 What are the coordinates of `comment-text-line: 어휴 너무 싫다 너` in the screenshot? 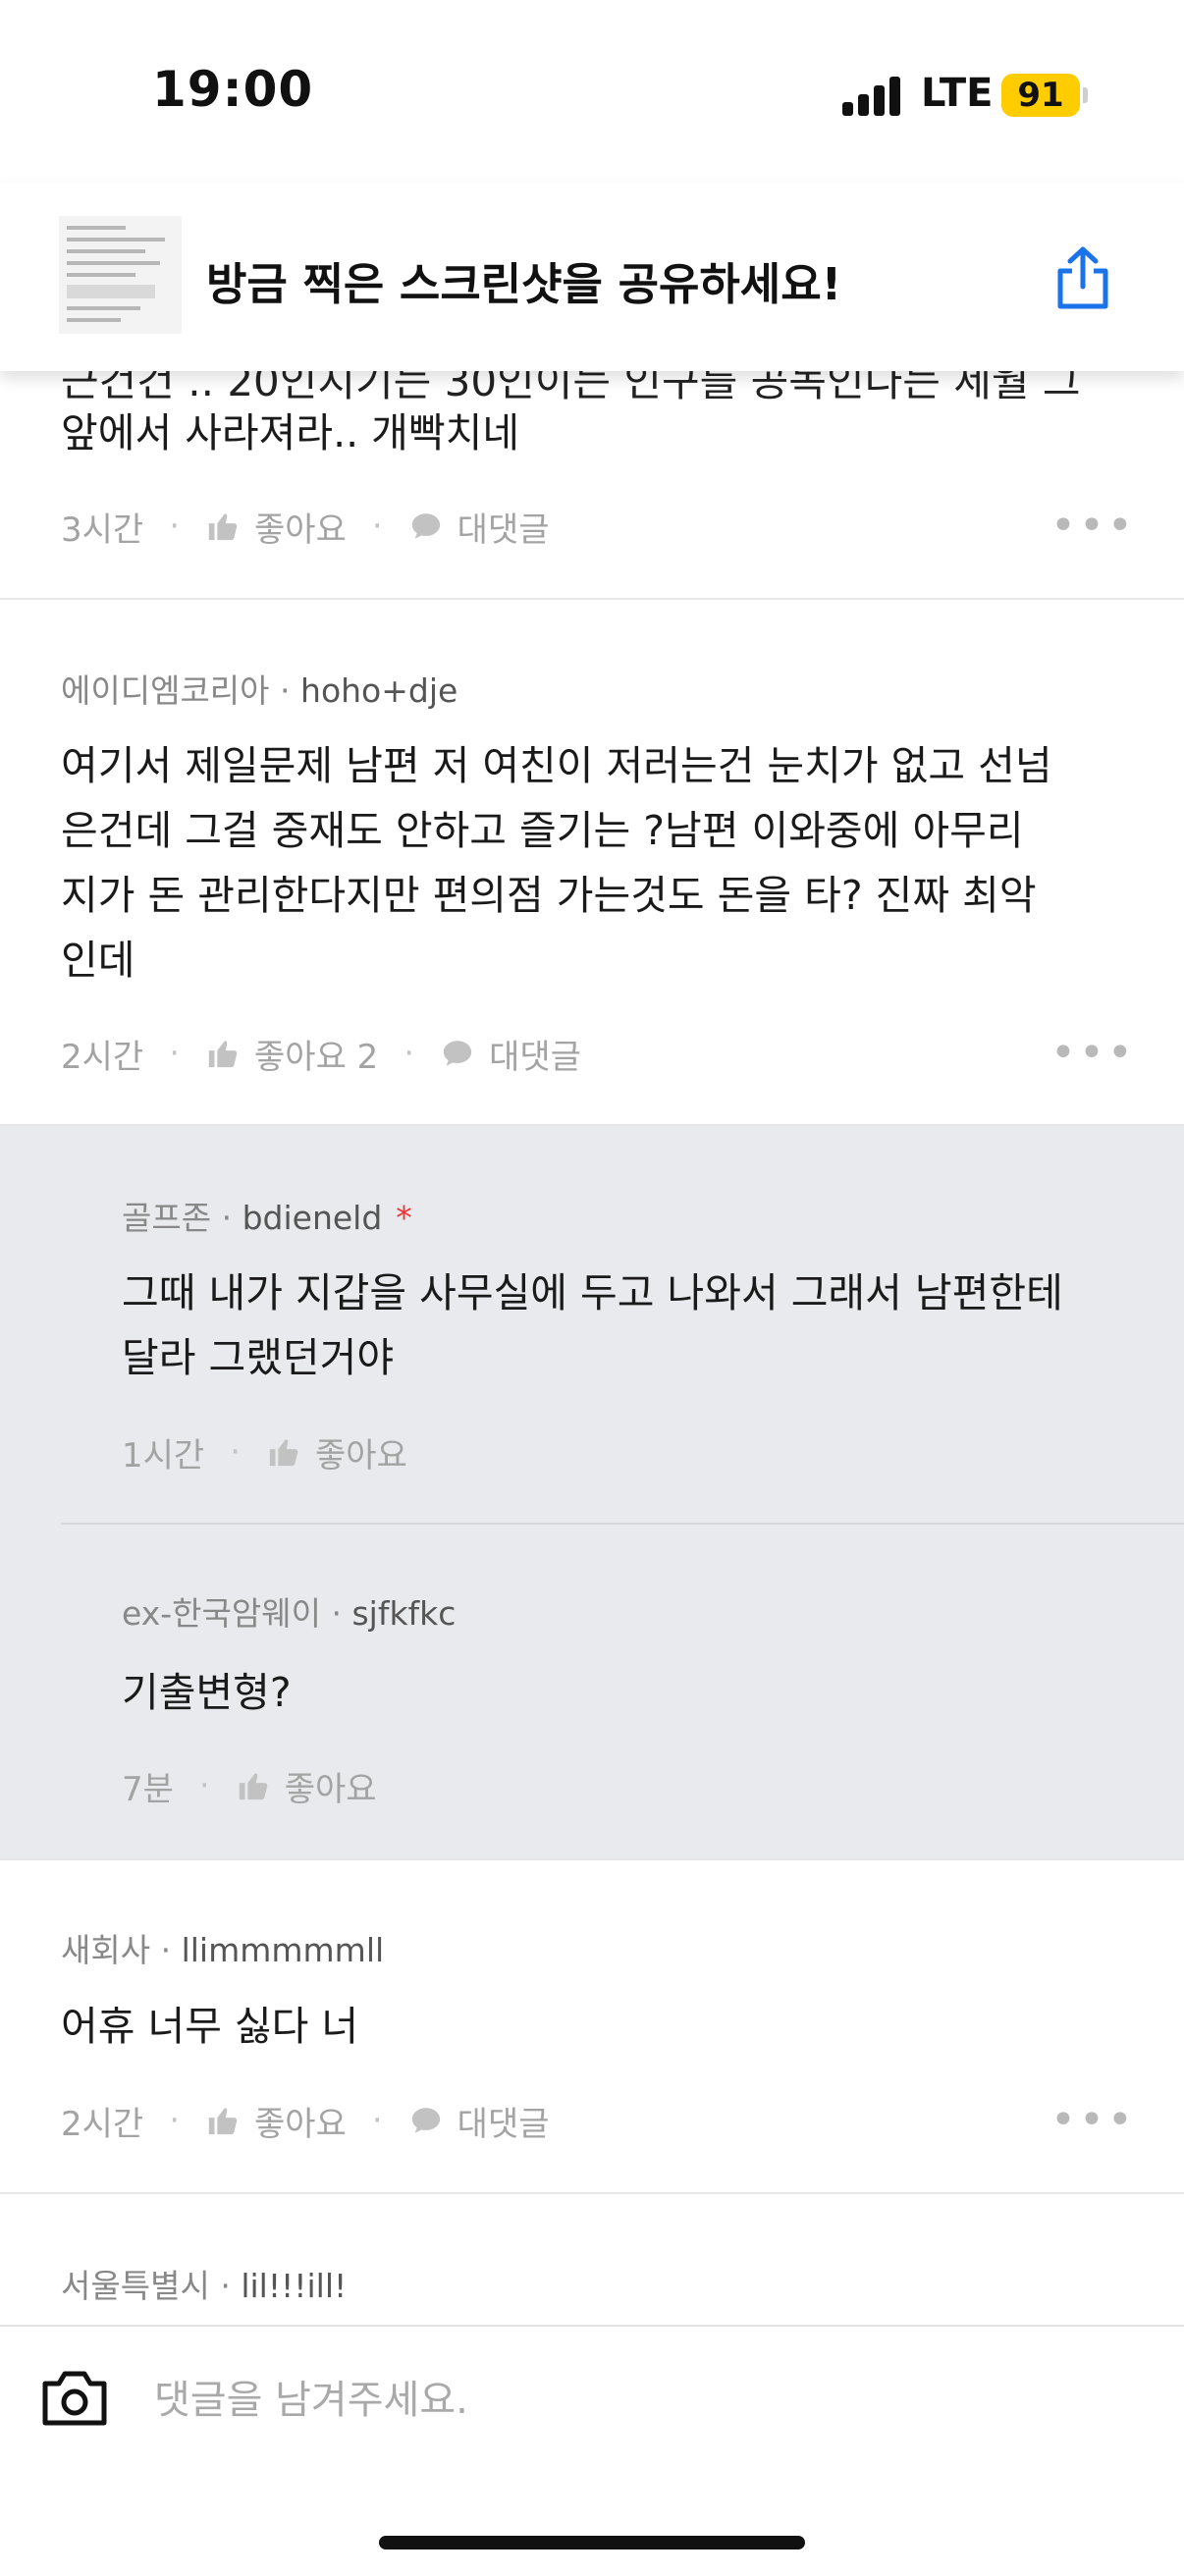 It's located at (210, 2026).